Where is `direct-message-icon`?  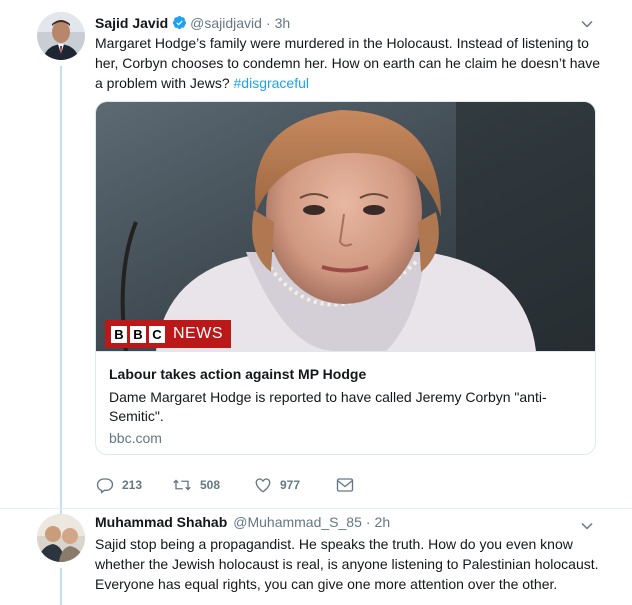
direct-message-icon is located at coordinates (345, 485).